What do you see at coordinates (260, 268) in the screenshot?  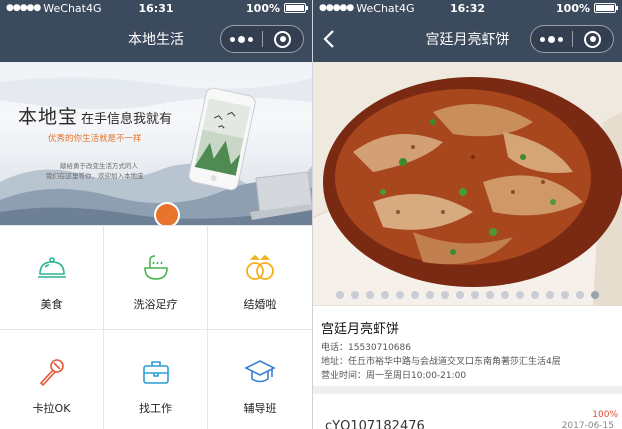 I see `rings-icon` at bounding box center [260, 268].